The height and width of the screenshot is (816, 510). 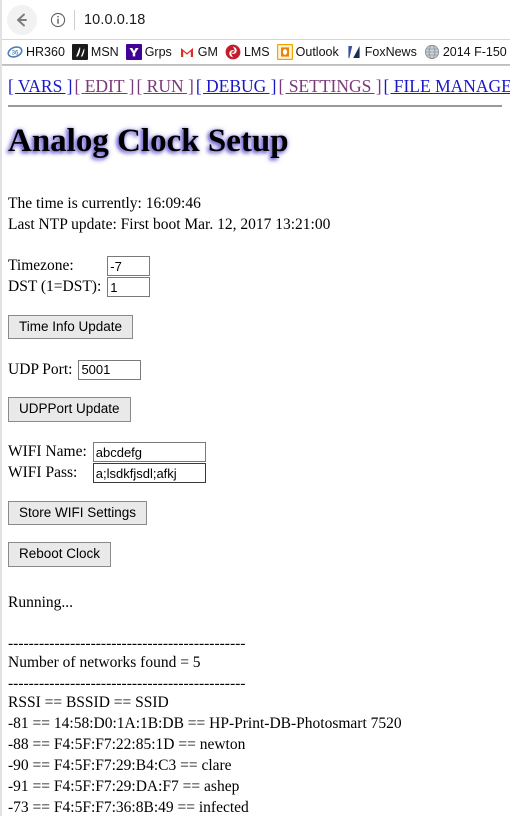 What do you see at coordinates (317, 52) in the screenshot?
I see `bookmark-label: Outlook` at bounding box center [317, 52].